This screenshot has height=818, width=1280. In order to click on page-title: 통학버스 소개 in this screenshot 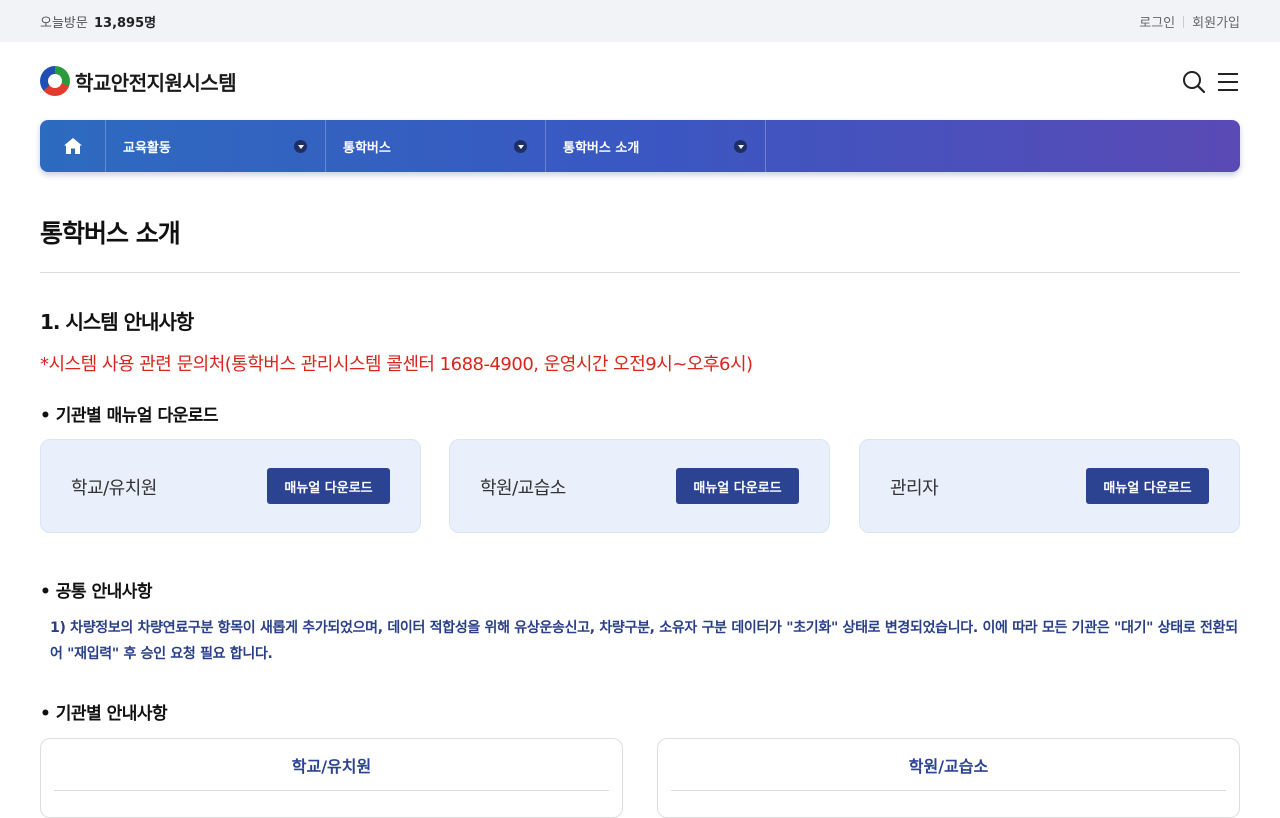, I will do `click(110, 233)`.